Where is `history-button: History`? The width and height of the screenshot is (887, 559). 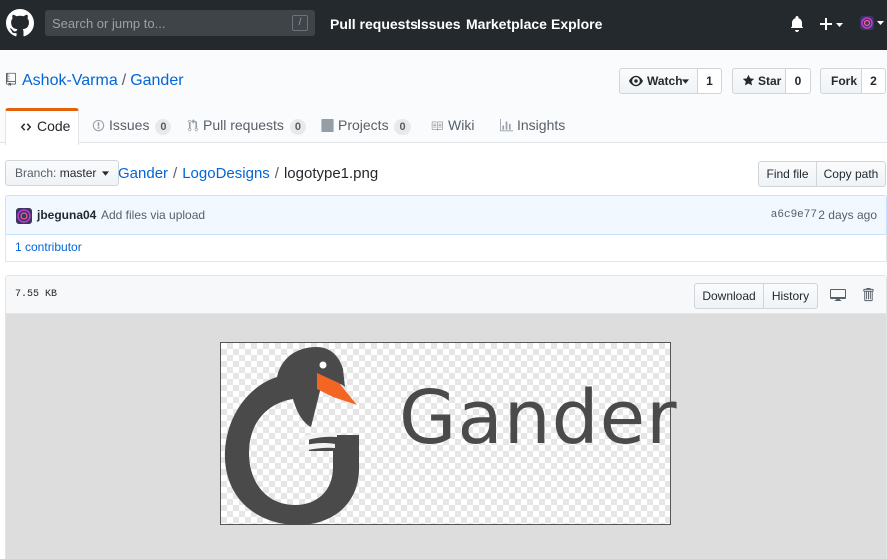
history-button: History is located at coordinates (790, 296).